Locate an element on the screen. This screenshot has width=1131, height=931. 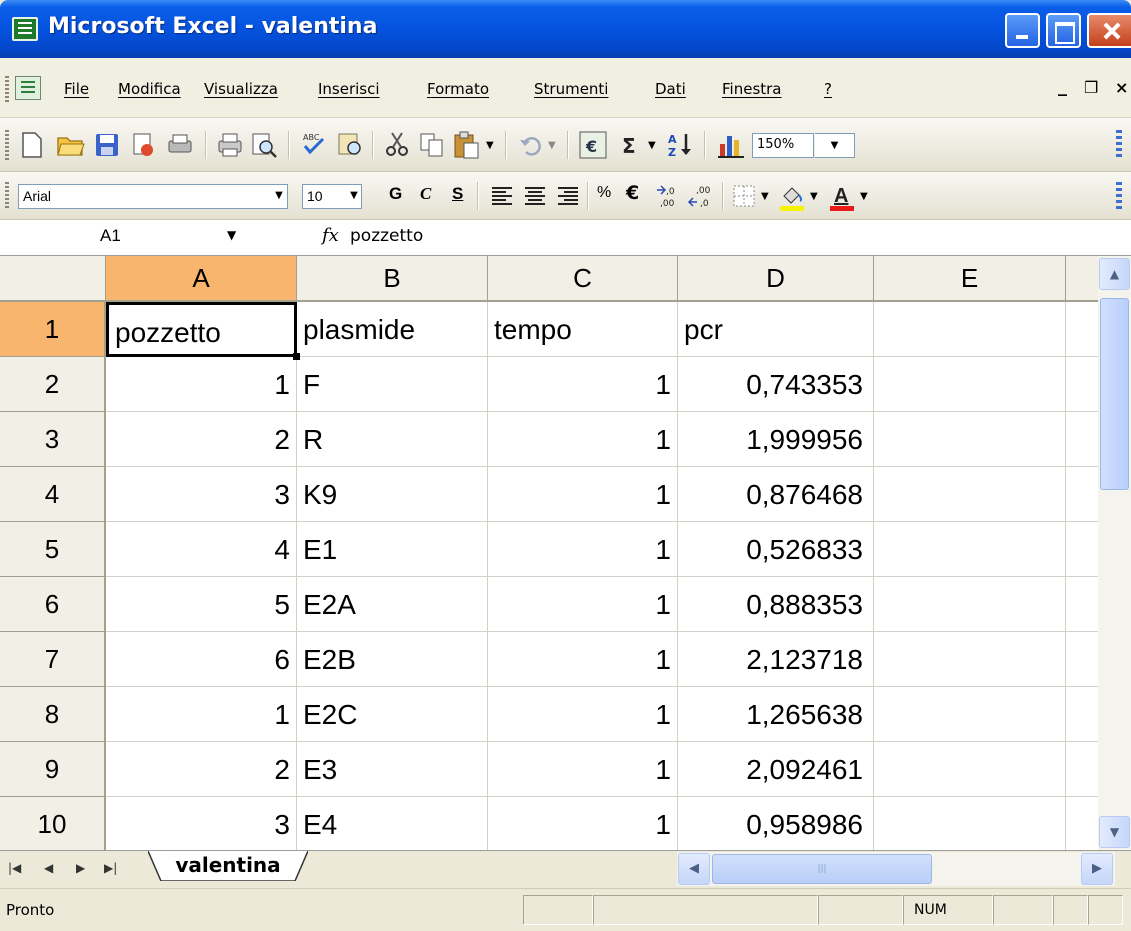
cell-f6 is located at coordinates (1082, 604).